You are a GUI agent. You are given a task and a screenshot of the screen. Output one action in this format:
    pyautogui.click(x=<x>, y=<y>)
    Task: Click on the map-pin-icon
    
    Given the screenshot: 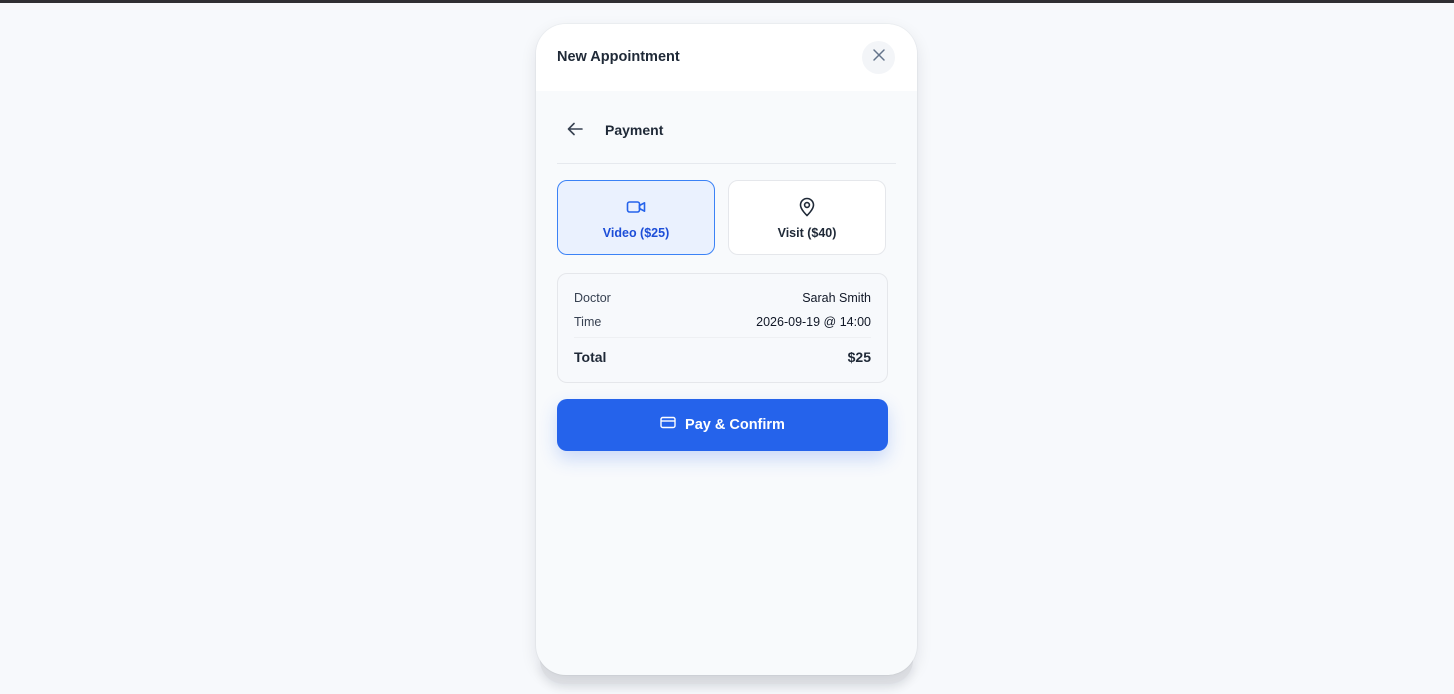 What is the action you would take?
    pyautogui.click(x=807, y=207)
    